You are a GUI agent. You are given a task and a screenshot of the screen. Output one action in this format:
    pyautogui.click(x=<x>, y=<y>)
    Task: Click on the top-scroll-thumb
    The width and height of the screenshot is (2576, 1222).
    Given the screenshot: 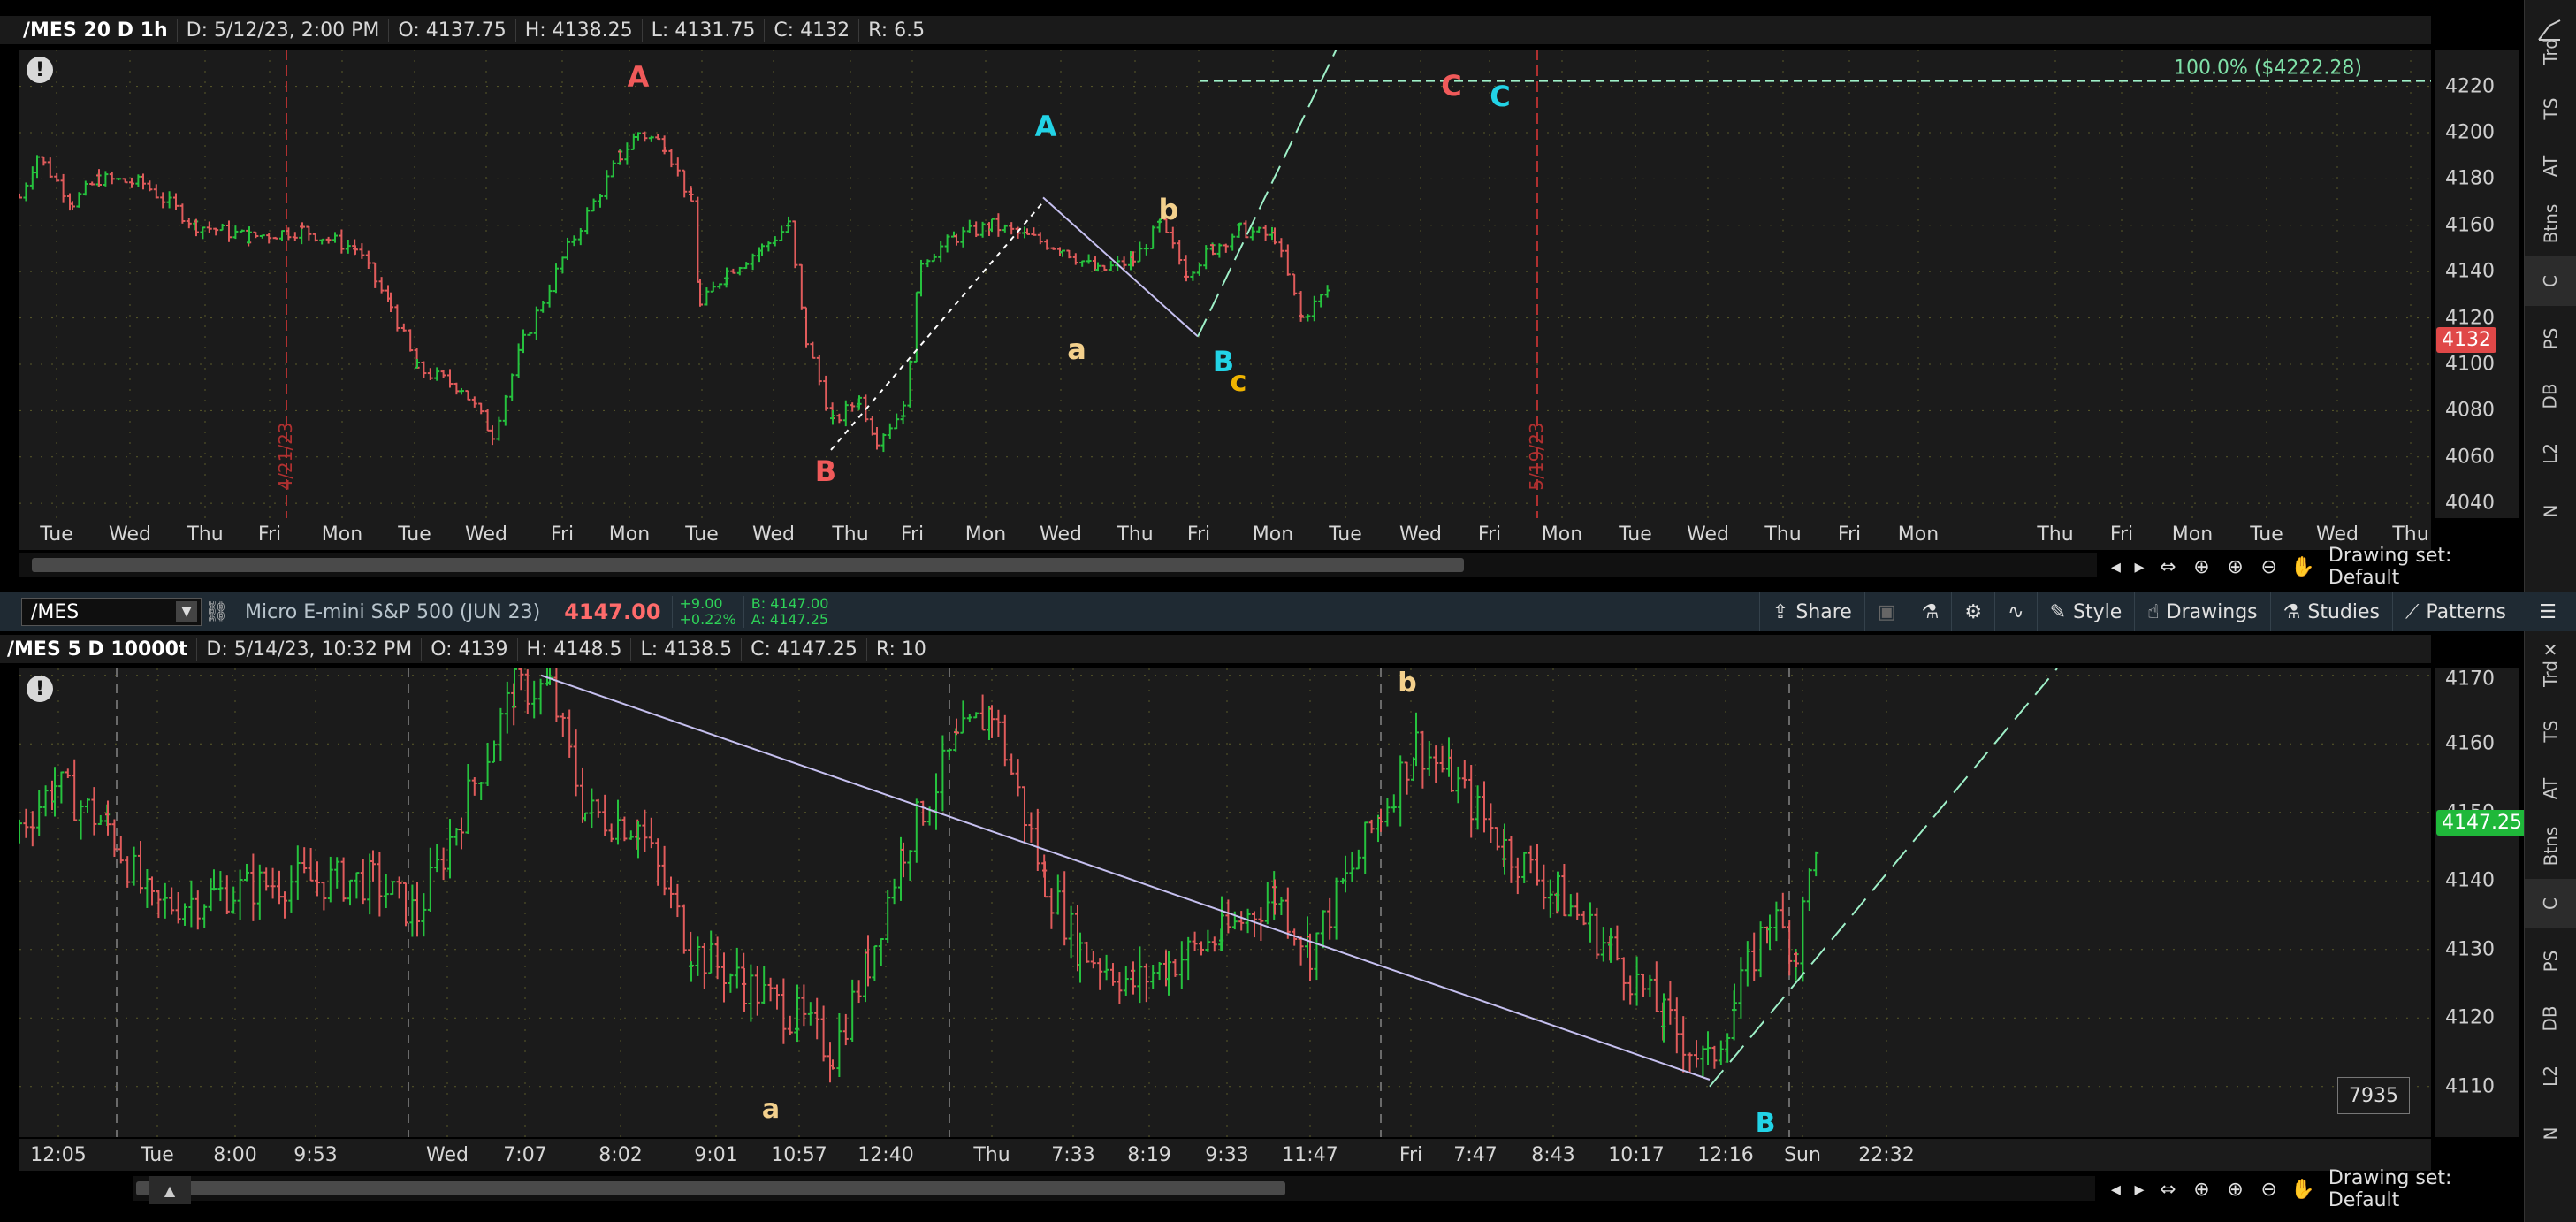 What is the action you would take?
    pyautogui.click(x=748, y=565)
    